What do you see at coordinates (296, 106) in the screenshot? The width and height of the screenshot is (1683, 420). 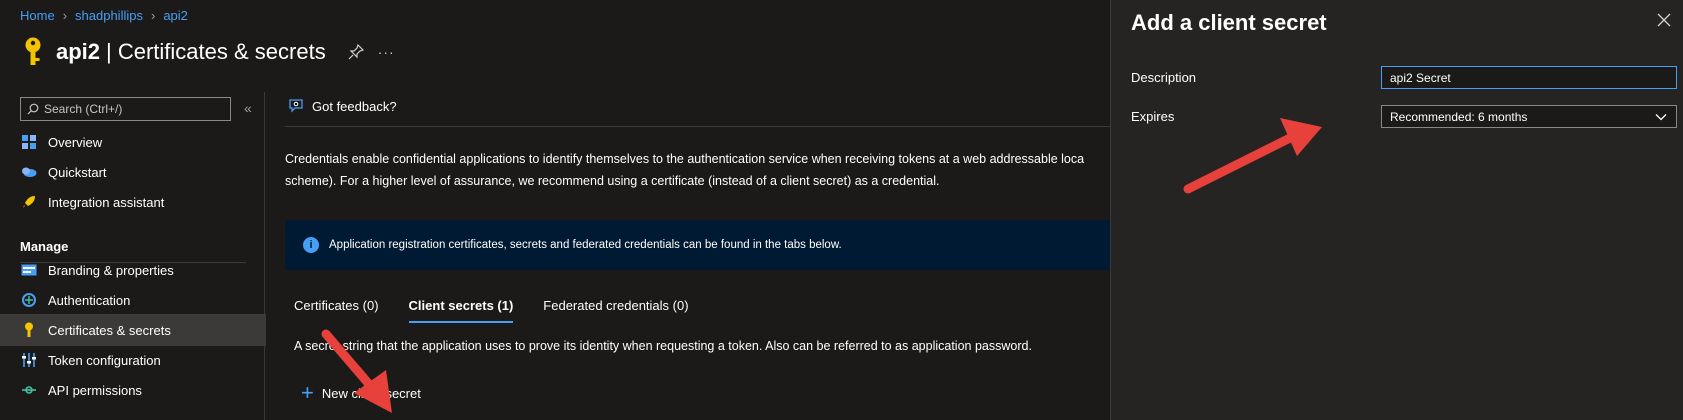 I see `feedback-icon` at bounding box center [296, 106].